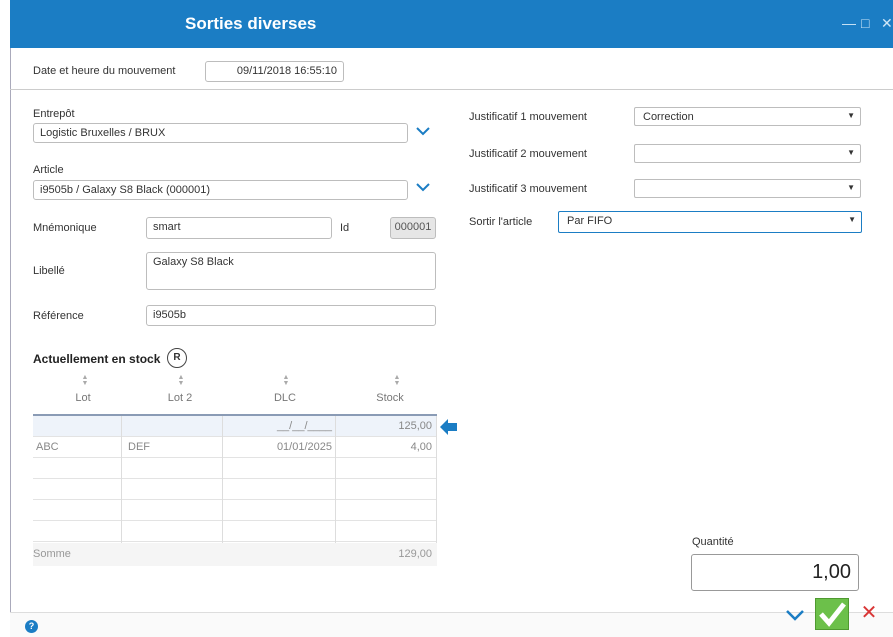  I want to click on chevron-down-button, so click(795, 614).